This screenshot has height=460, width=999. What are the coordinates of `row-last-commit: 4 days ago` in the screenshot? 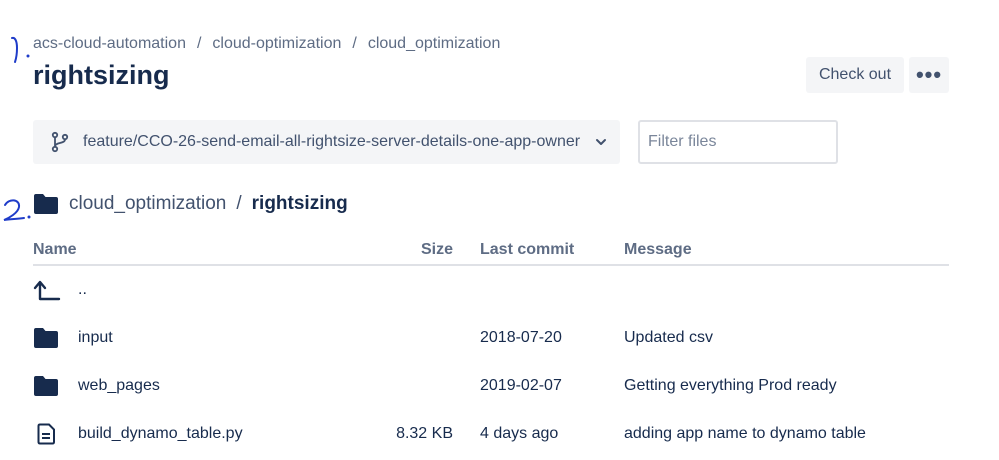 It's located at (519, 434).